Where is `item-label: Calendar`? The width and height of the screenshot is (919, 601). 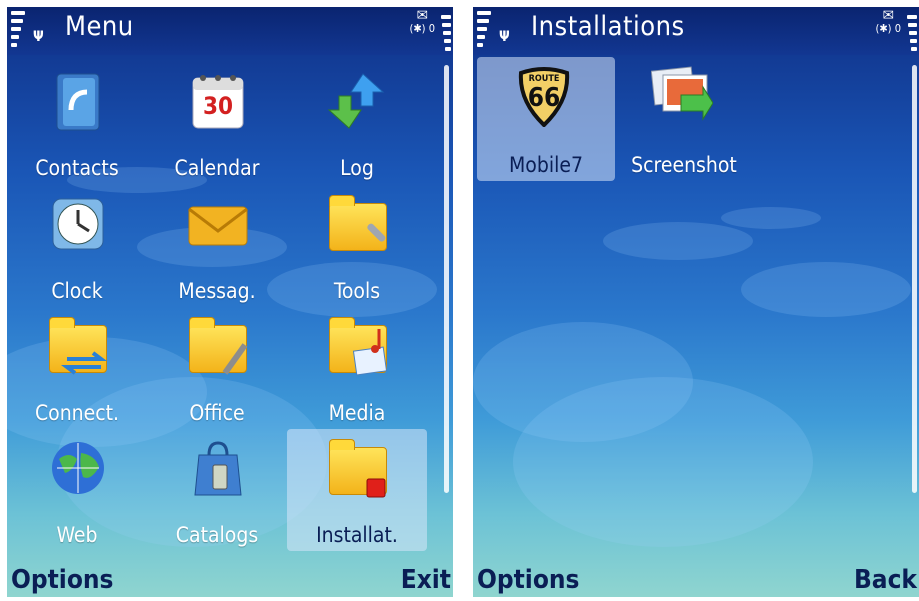
item-label: Calendar is located at coordinates (217, 168).